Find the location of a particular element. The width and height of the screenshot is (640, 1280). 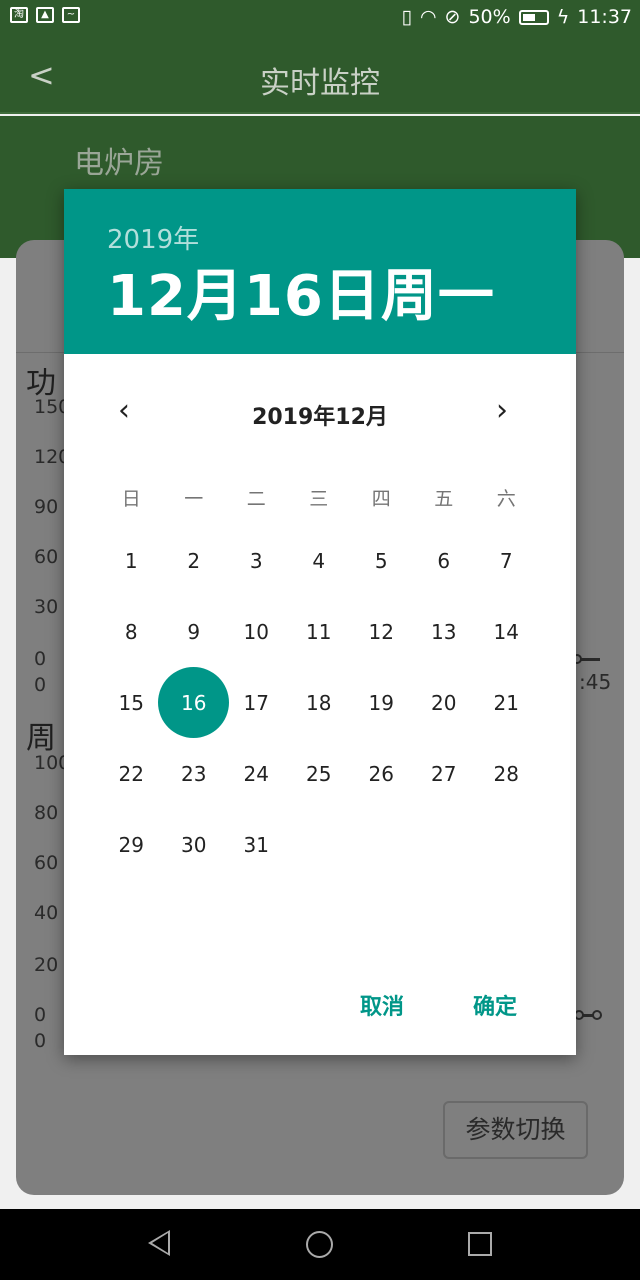

day-cell: 11 is located at coordinates (319, 631).